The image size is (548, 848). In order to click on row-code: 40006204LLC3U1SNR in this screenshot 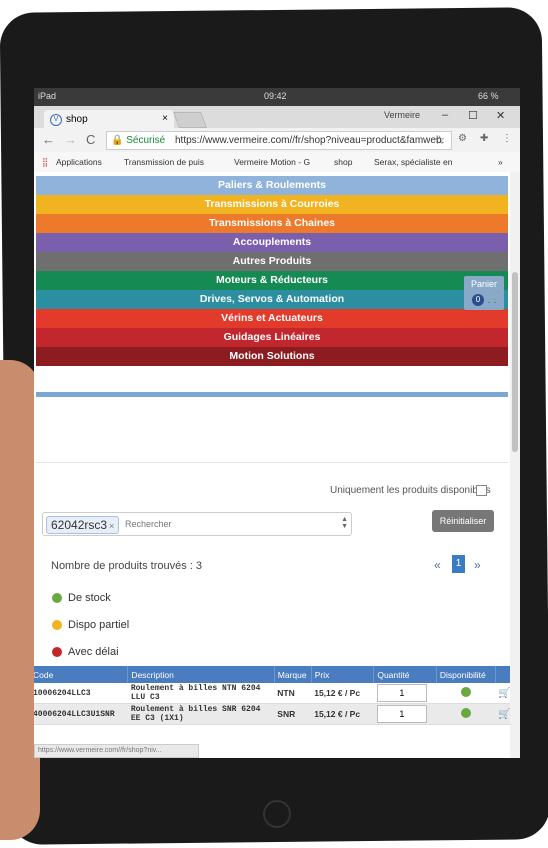, I will do `click(81, 714)`.